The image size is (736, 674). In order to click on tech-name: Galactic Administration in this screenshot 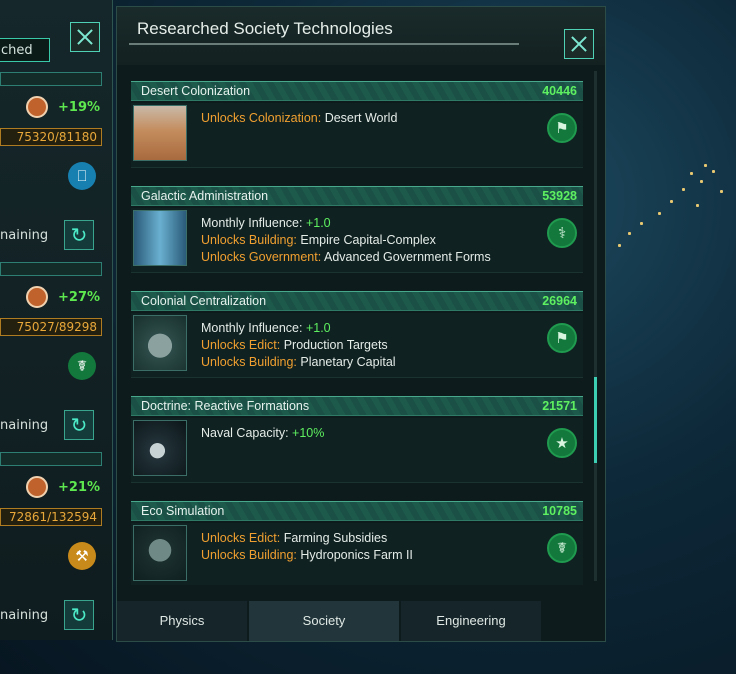, I will do `click(205, 196)`.